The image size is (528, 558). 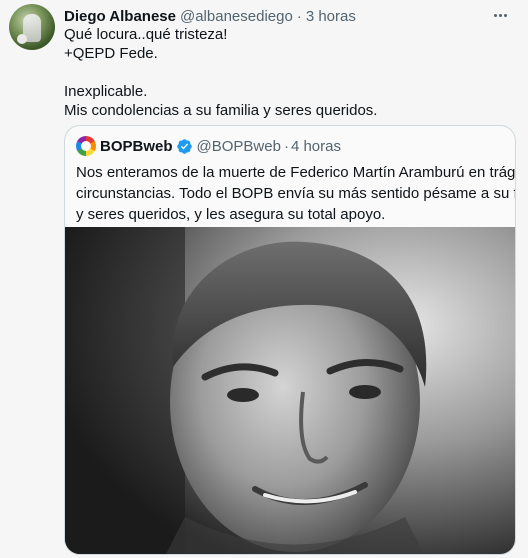 I want to click on tweet-time: 3 horas, so click(x=331, y=16).